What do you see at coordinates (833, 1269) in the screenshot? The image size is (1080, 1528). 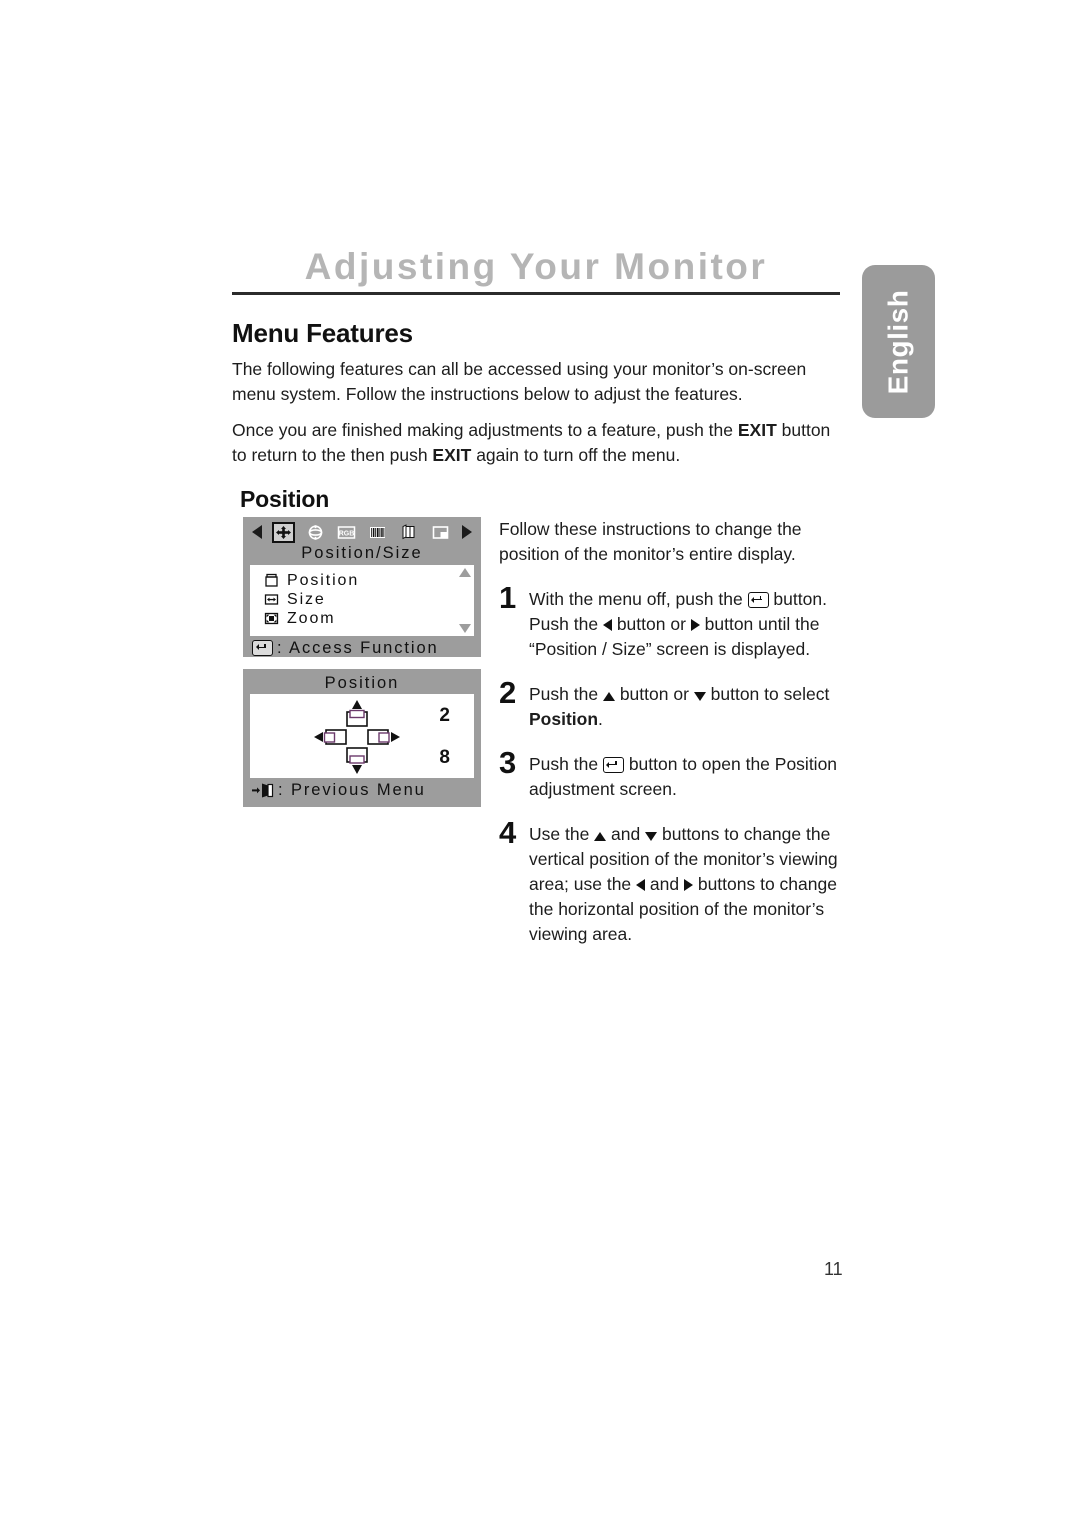 I see `page-number: 11` at bounding box center [833, 1269].